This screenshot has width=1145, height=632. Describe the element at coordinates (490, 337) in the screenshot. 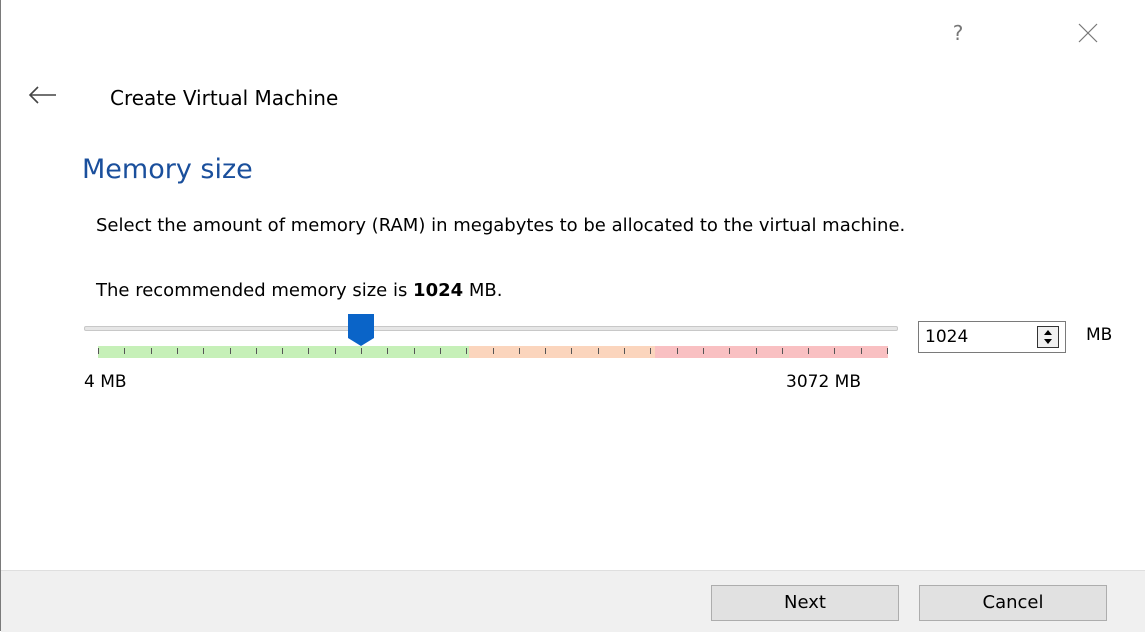

I see `memory-slider` at that location.